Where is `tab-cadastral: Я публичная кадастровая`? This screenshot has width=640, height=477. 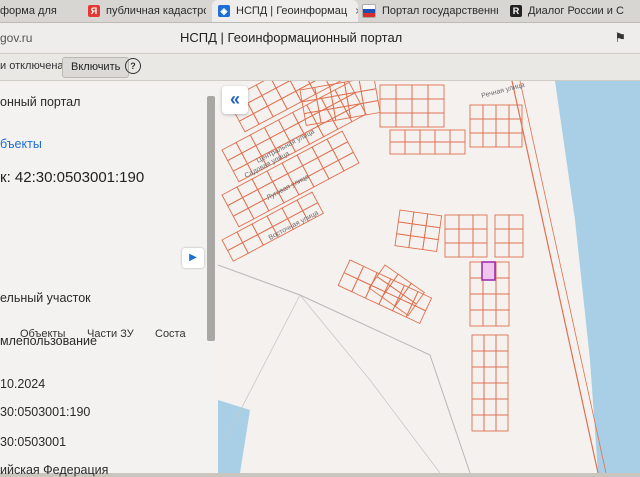 tab-cadastral: Я публичная кадастровая is located at coordinates (147, 11).